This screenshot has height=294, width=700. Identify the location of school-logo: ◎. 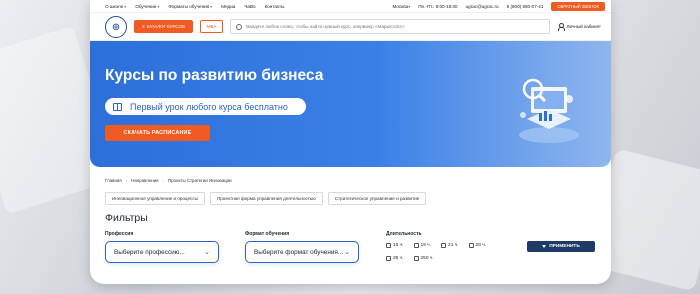
(116, 26).